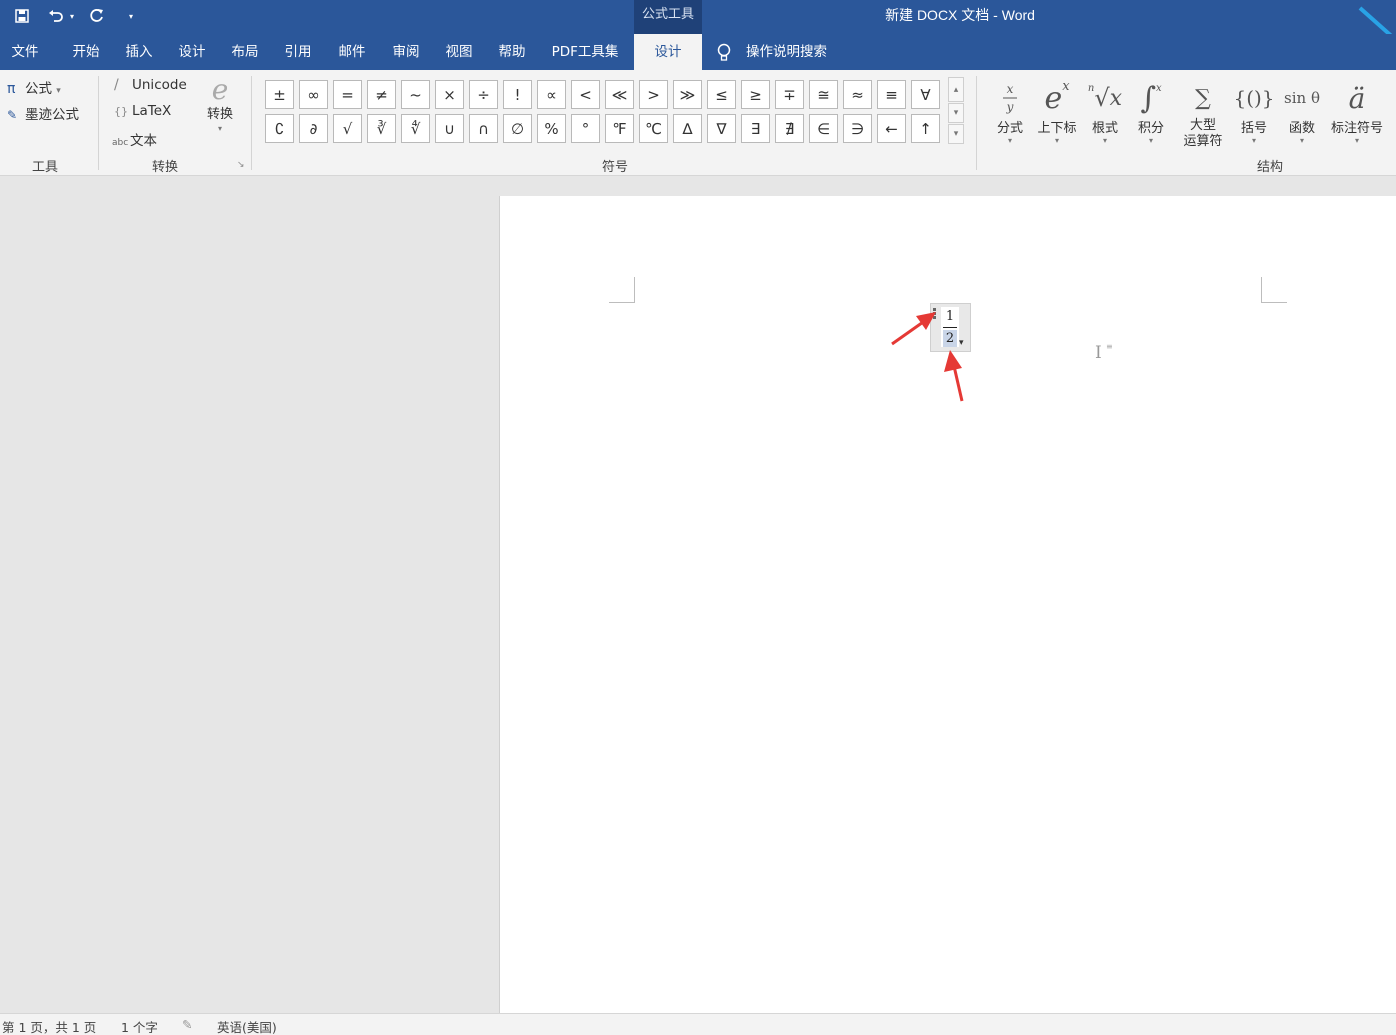 Image resolution: width=1396 pixels, height=1035 pixels. I want to click on function-label: 函数, so click(1301, 128).